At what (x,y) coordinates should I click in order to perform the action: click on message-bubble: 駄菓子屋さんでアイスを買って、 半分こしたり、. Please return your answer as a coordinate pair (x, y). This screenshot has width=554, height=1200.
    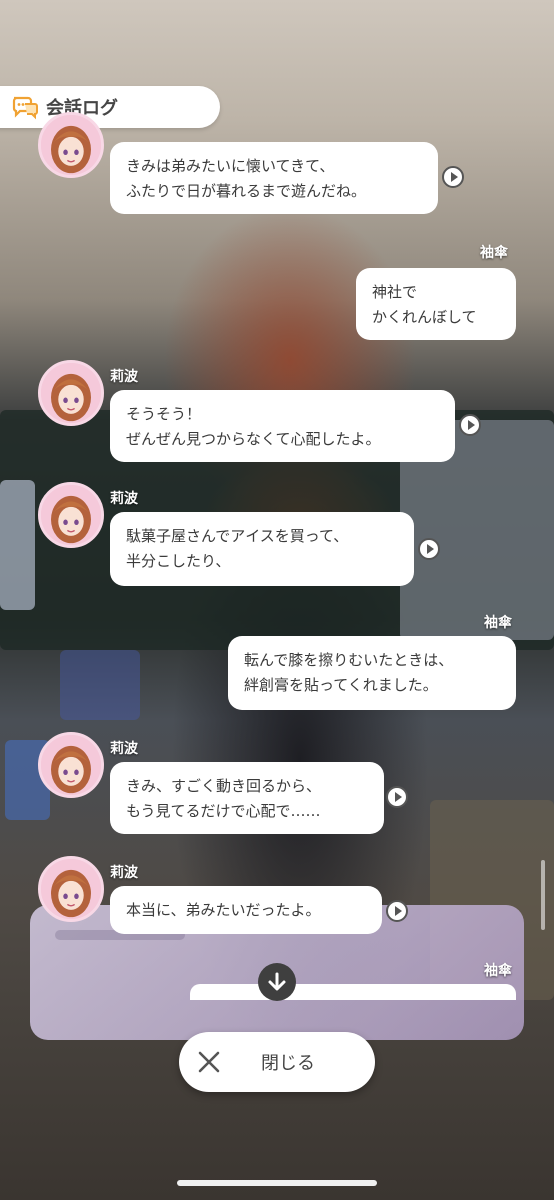
    Looking at the image, I should click on (262, 549).